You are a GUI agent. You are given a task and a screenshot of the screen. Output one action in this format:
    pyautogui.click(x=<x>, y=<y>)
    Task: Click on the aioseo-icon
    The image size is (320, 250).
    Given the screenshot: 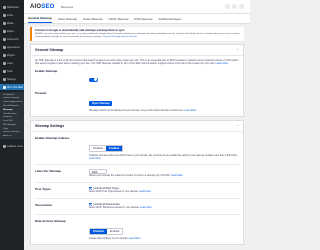 What is the action you would take?
    pyautogui.click(x=4, y=87)
    